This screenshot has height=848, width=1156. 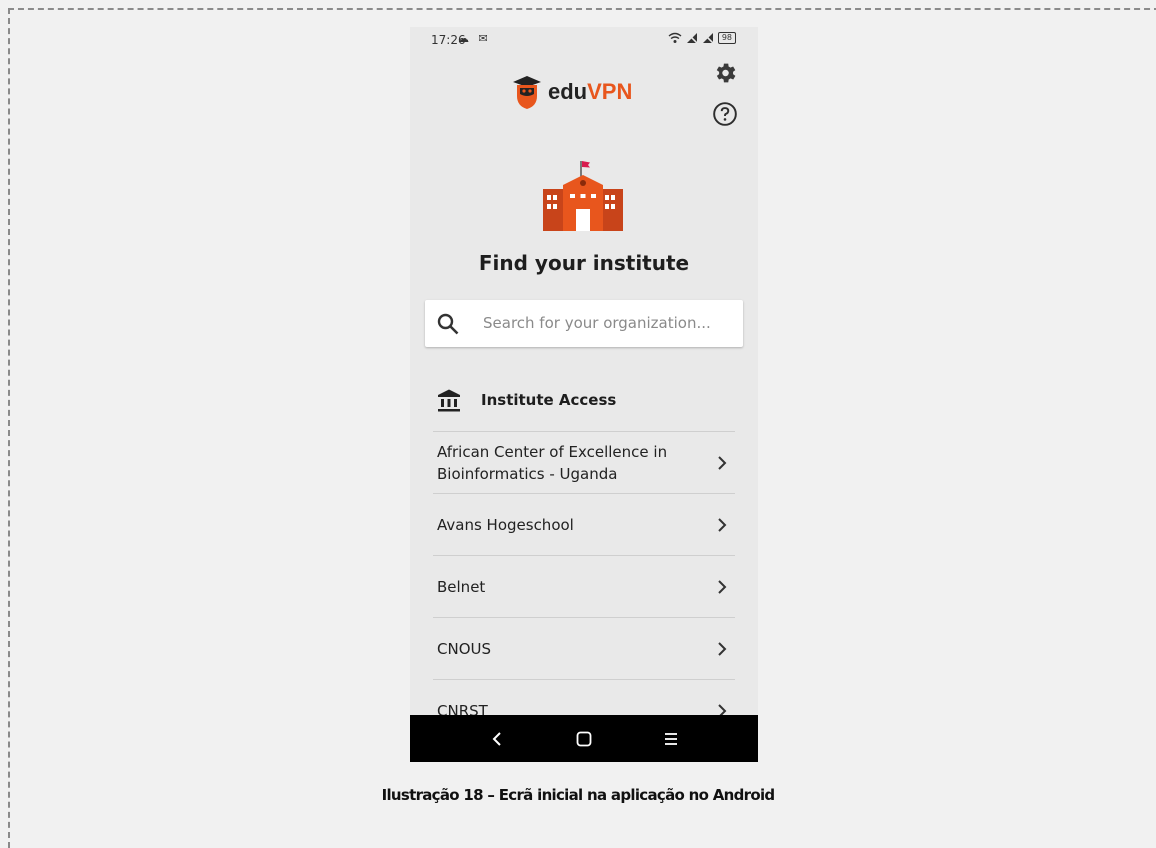 I want to click on section-title: Institute Access, so click(x=549, y=400).